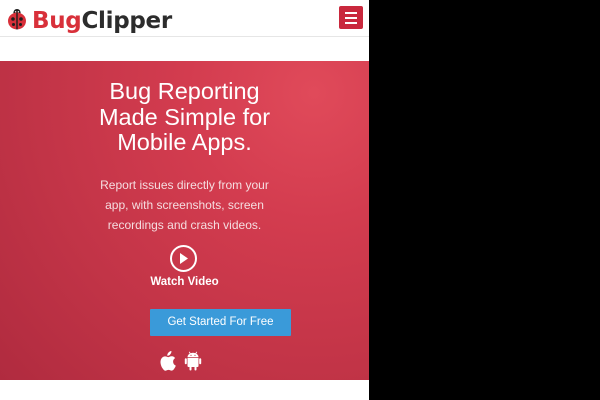 This screenshot has width=600, height=400. What do you see at coordinates (184, 390) in the screenshot?
I see `next-section-edge` at bounding box center [184, 390].